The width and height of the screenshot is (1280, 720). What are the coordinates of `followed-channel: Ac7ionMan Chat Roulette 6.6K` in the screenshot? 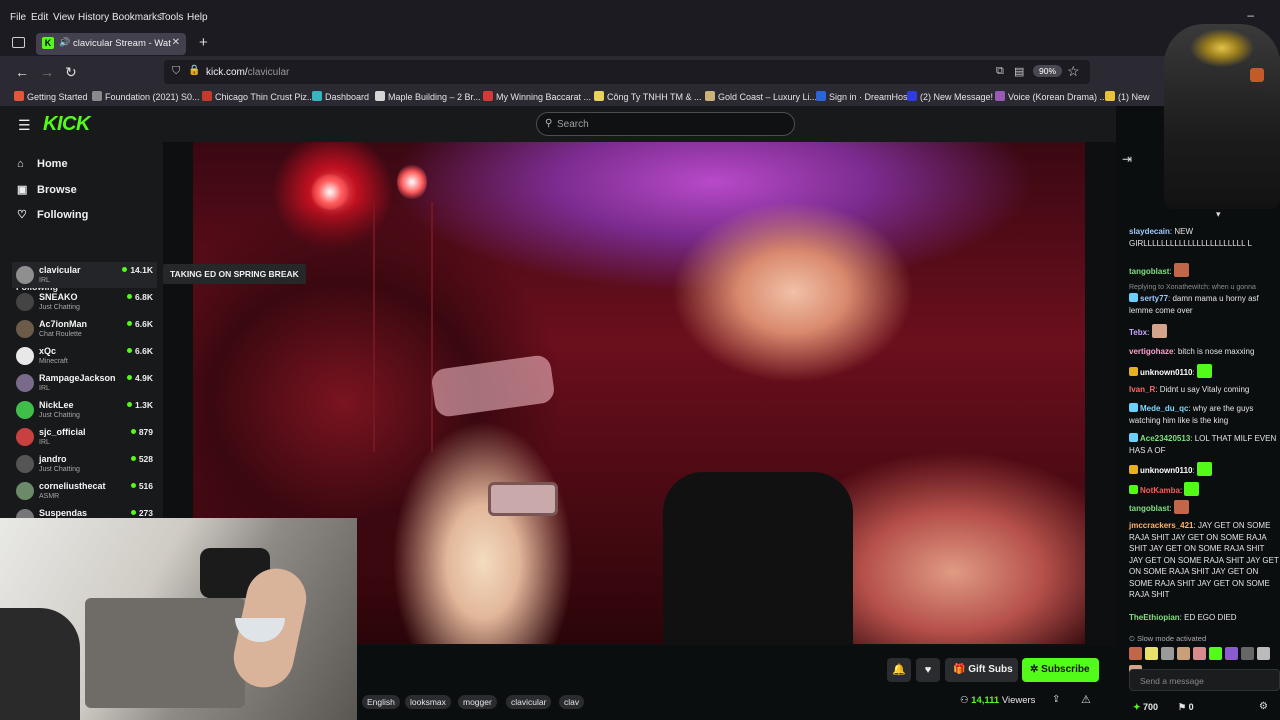 It's located at (84, 329).